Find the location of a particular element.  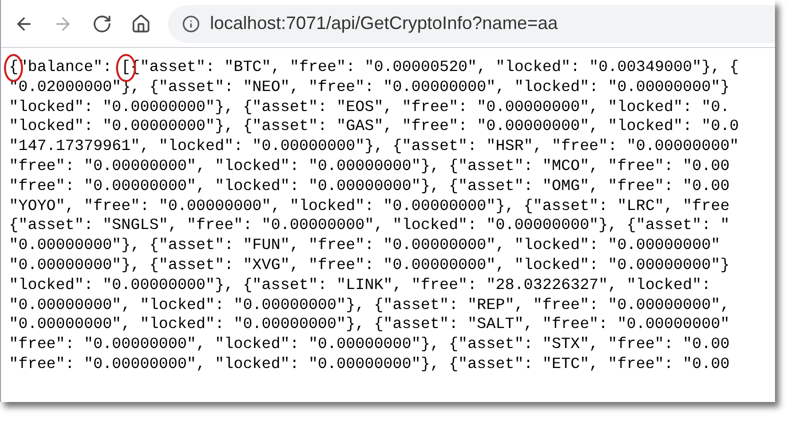

json-text-line: "YOYO", "free": "0.00000000", "locked": "0.00000000"}, {"asset": "LRC", "free is located at coordinates (369, 206).